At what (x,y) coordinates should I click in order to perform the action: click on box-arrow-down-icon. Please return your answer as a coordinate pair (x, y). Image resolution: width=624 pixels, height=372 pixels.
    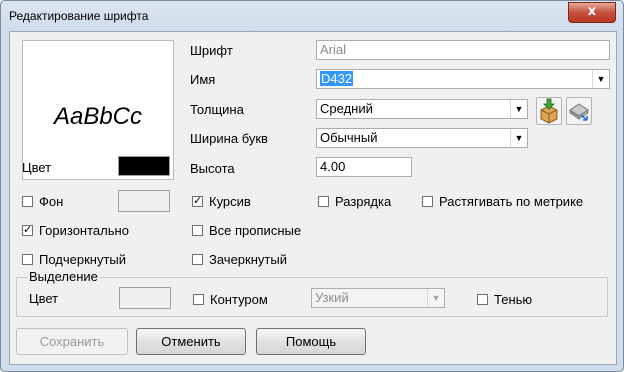
    Looking at the image, I should click on (549, 111).